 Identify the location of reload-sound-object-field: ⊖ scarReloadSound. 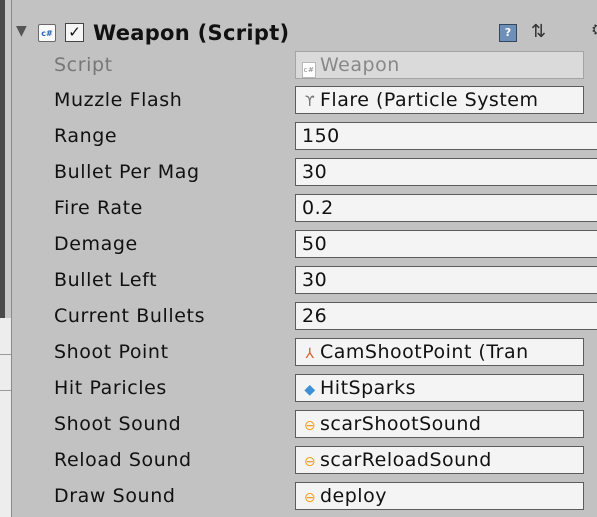
(439, 460).